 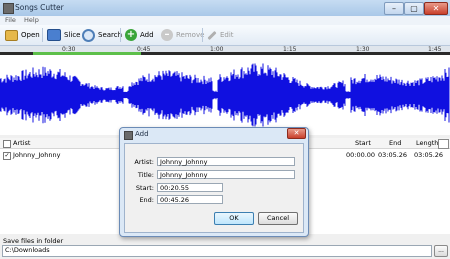 What do you see at coordinates (190, 199) in the screenshot?
I see `end-input: 00:45.26` at bounding box center [190, 199].